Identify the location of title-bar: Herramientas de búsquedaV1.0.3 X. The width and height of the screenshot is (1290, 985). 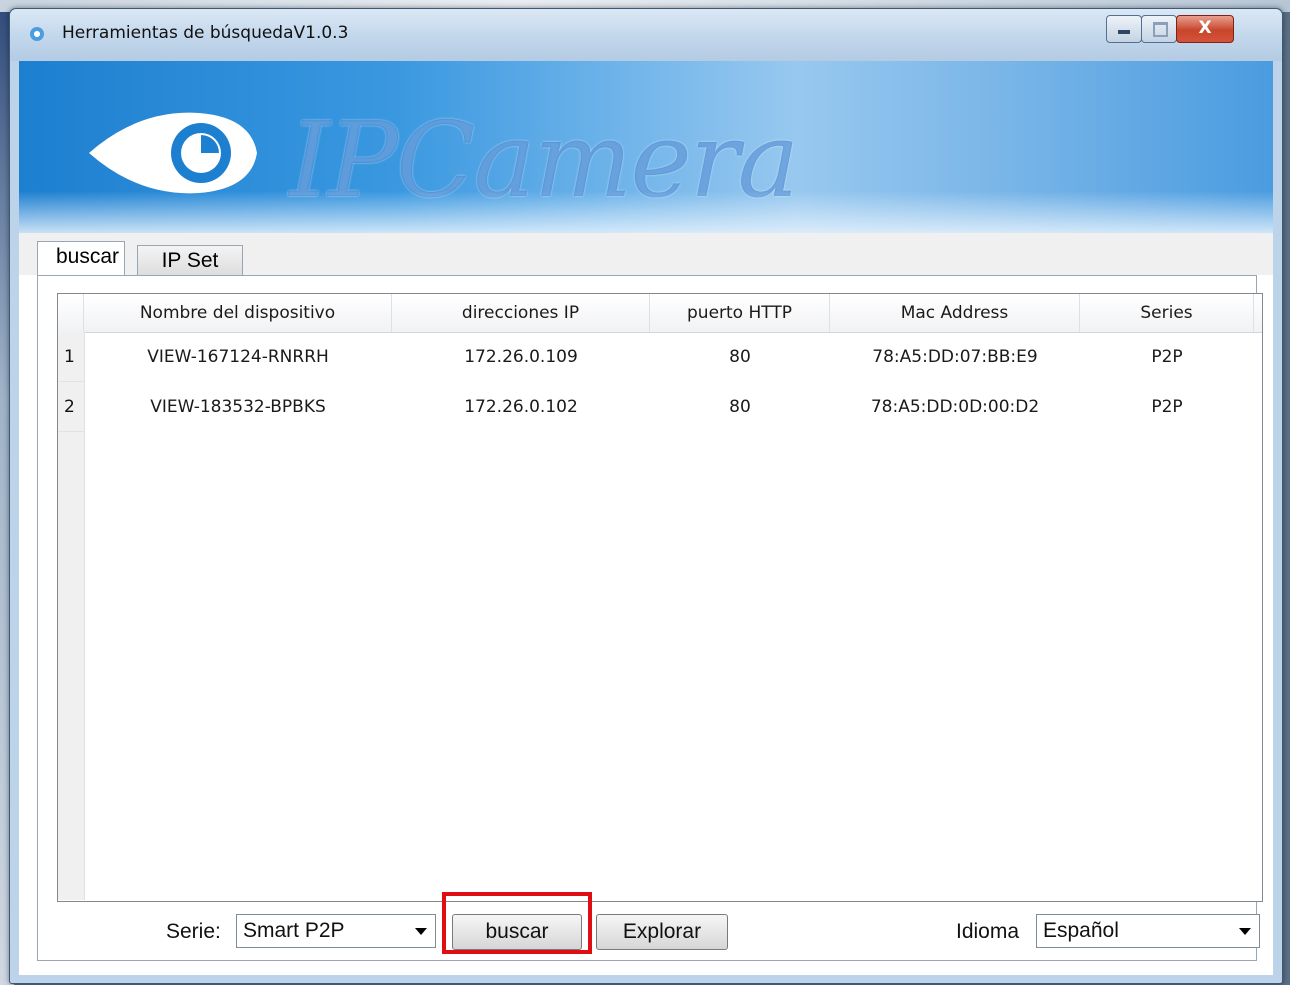
(646, 35).